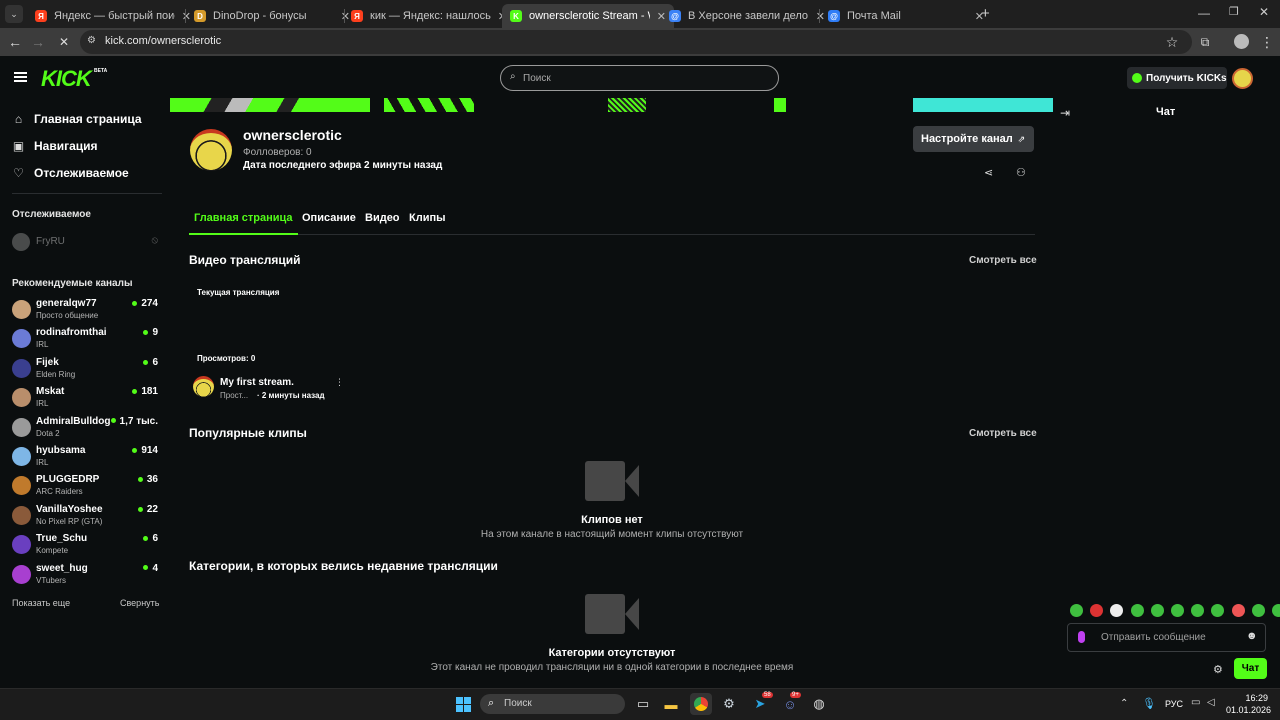 The image size is (1280, 720). Describe the element at coordinates (1247, 698) in the screenshot. I see `clock-time: 16:29` at that location.